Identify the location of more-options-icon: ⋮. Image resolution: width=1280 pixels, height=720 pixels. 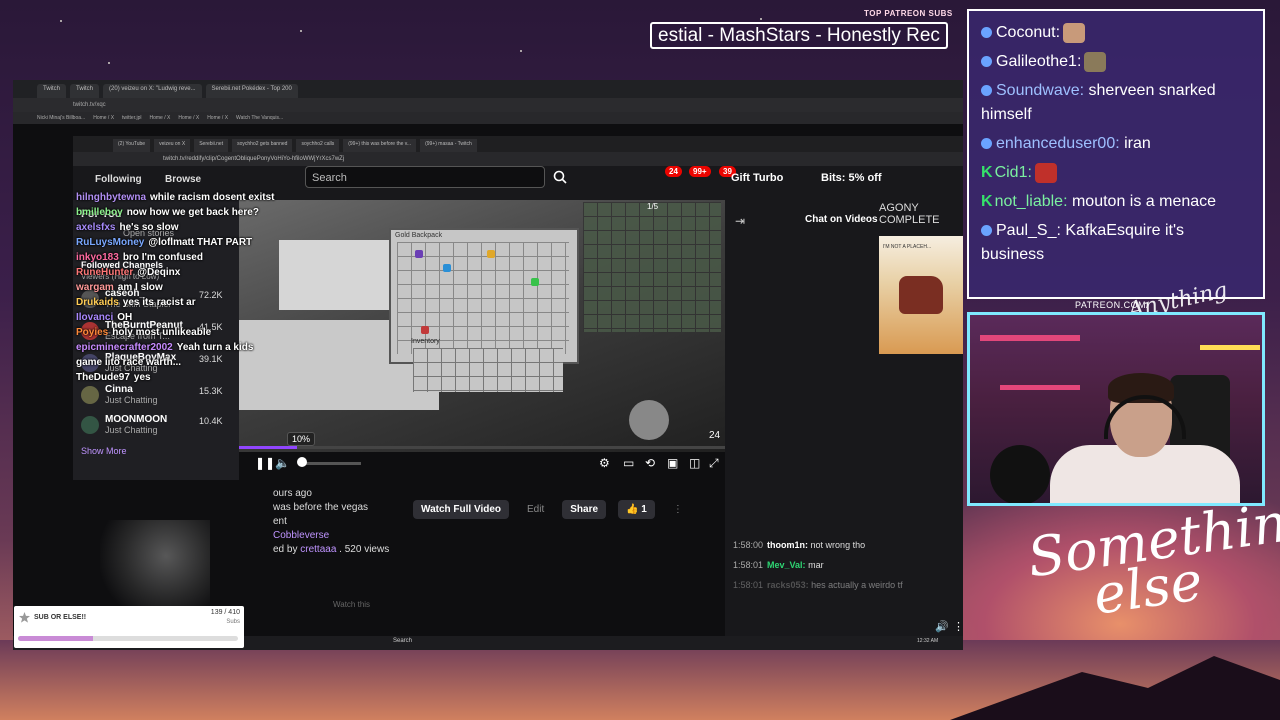
(678, 509).